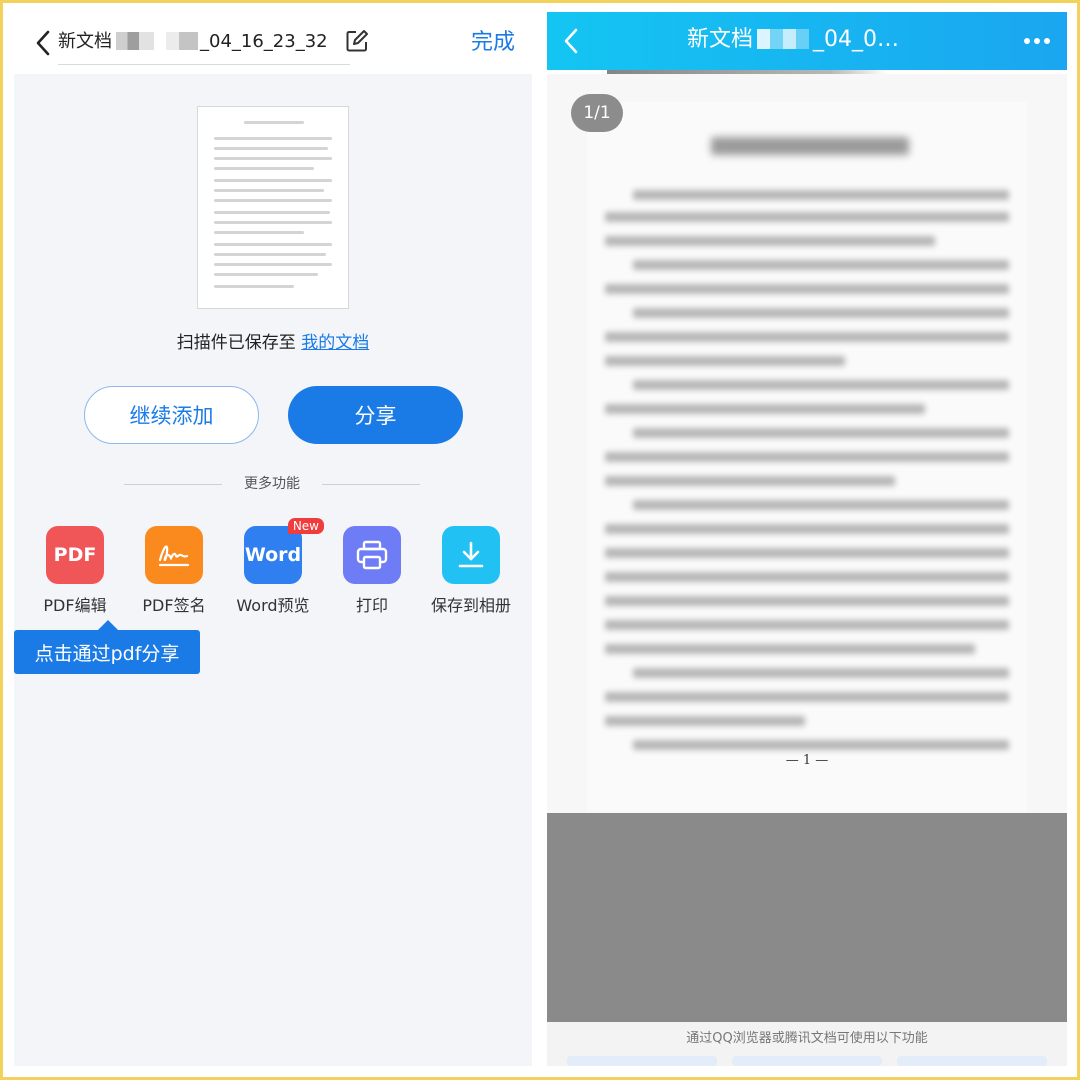  I want to click on pdf-edit-icon-text: PDF, so click(75, 555).